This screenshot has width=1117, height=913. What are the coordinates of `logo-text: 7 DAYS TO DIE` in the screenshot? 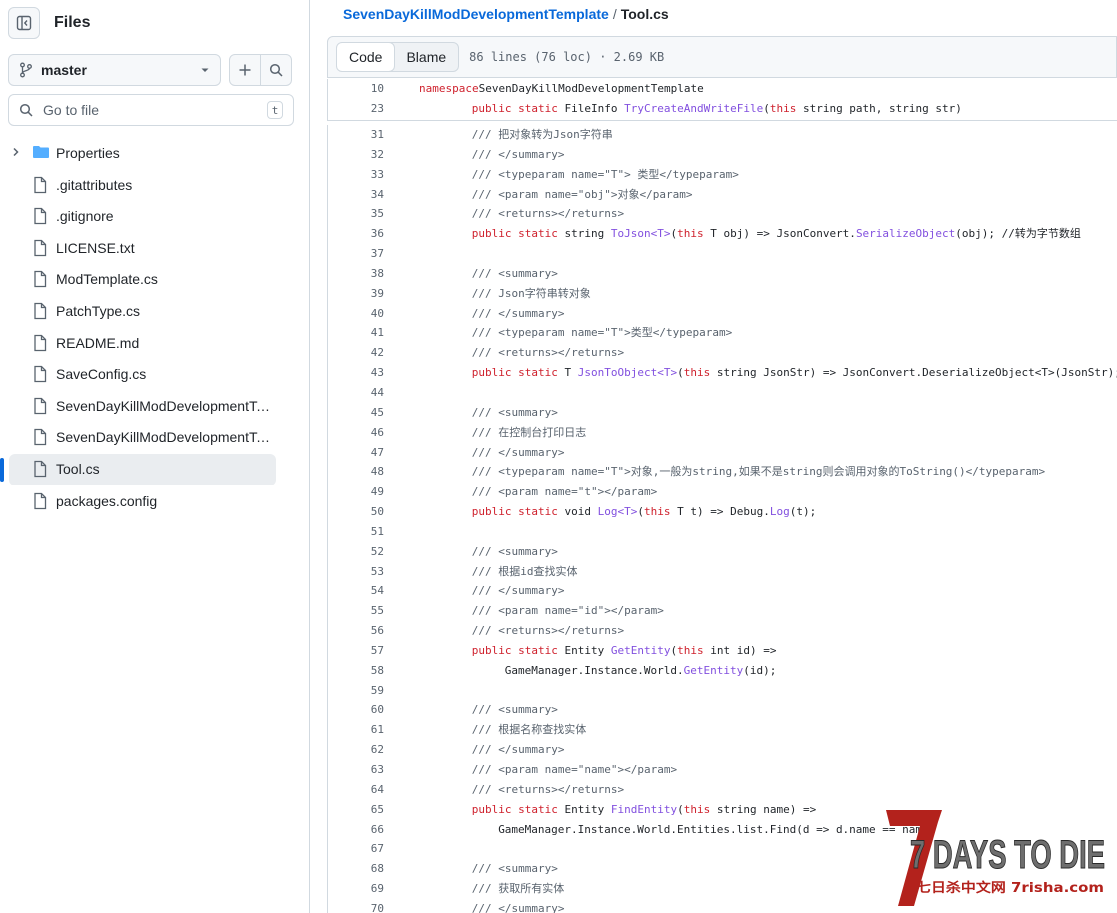 It's located at (1007, 855).